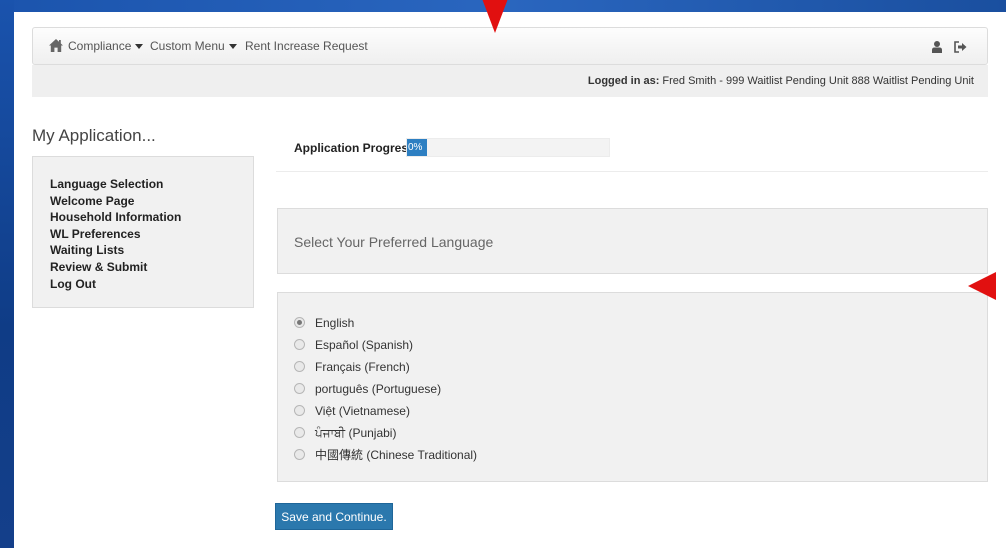 The height and width of the screenshot is (548, 1006). What do you see at coordinates (151, 201) in the screenshot?
I see `sidebar-item-welcome-page: Welcome Page` at bounding box center [151, 201].